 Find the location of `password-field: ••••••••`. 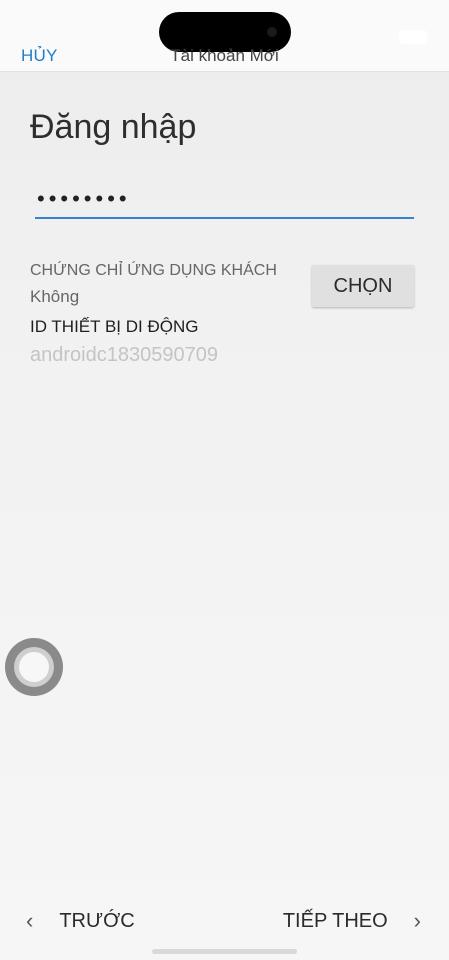

password-field: •••••••• is located at coordinates (224, 200).